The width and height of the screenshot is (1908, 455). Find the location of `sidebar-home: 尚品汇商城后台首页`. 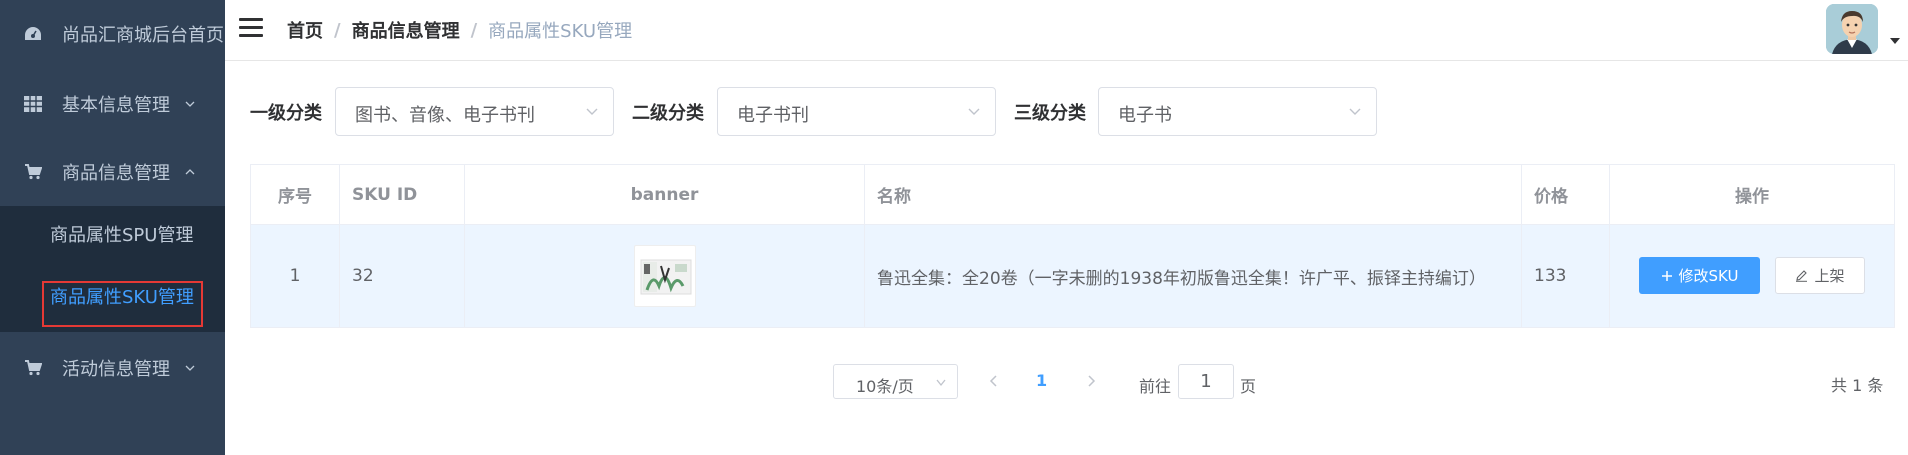

sidebar-home: 尚品汇商城后台首页 is located at coordinates (112, 34).